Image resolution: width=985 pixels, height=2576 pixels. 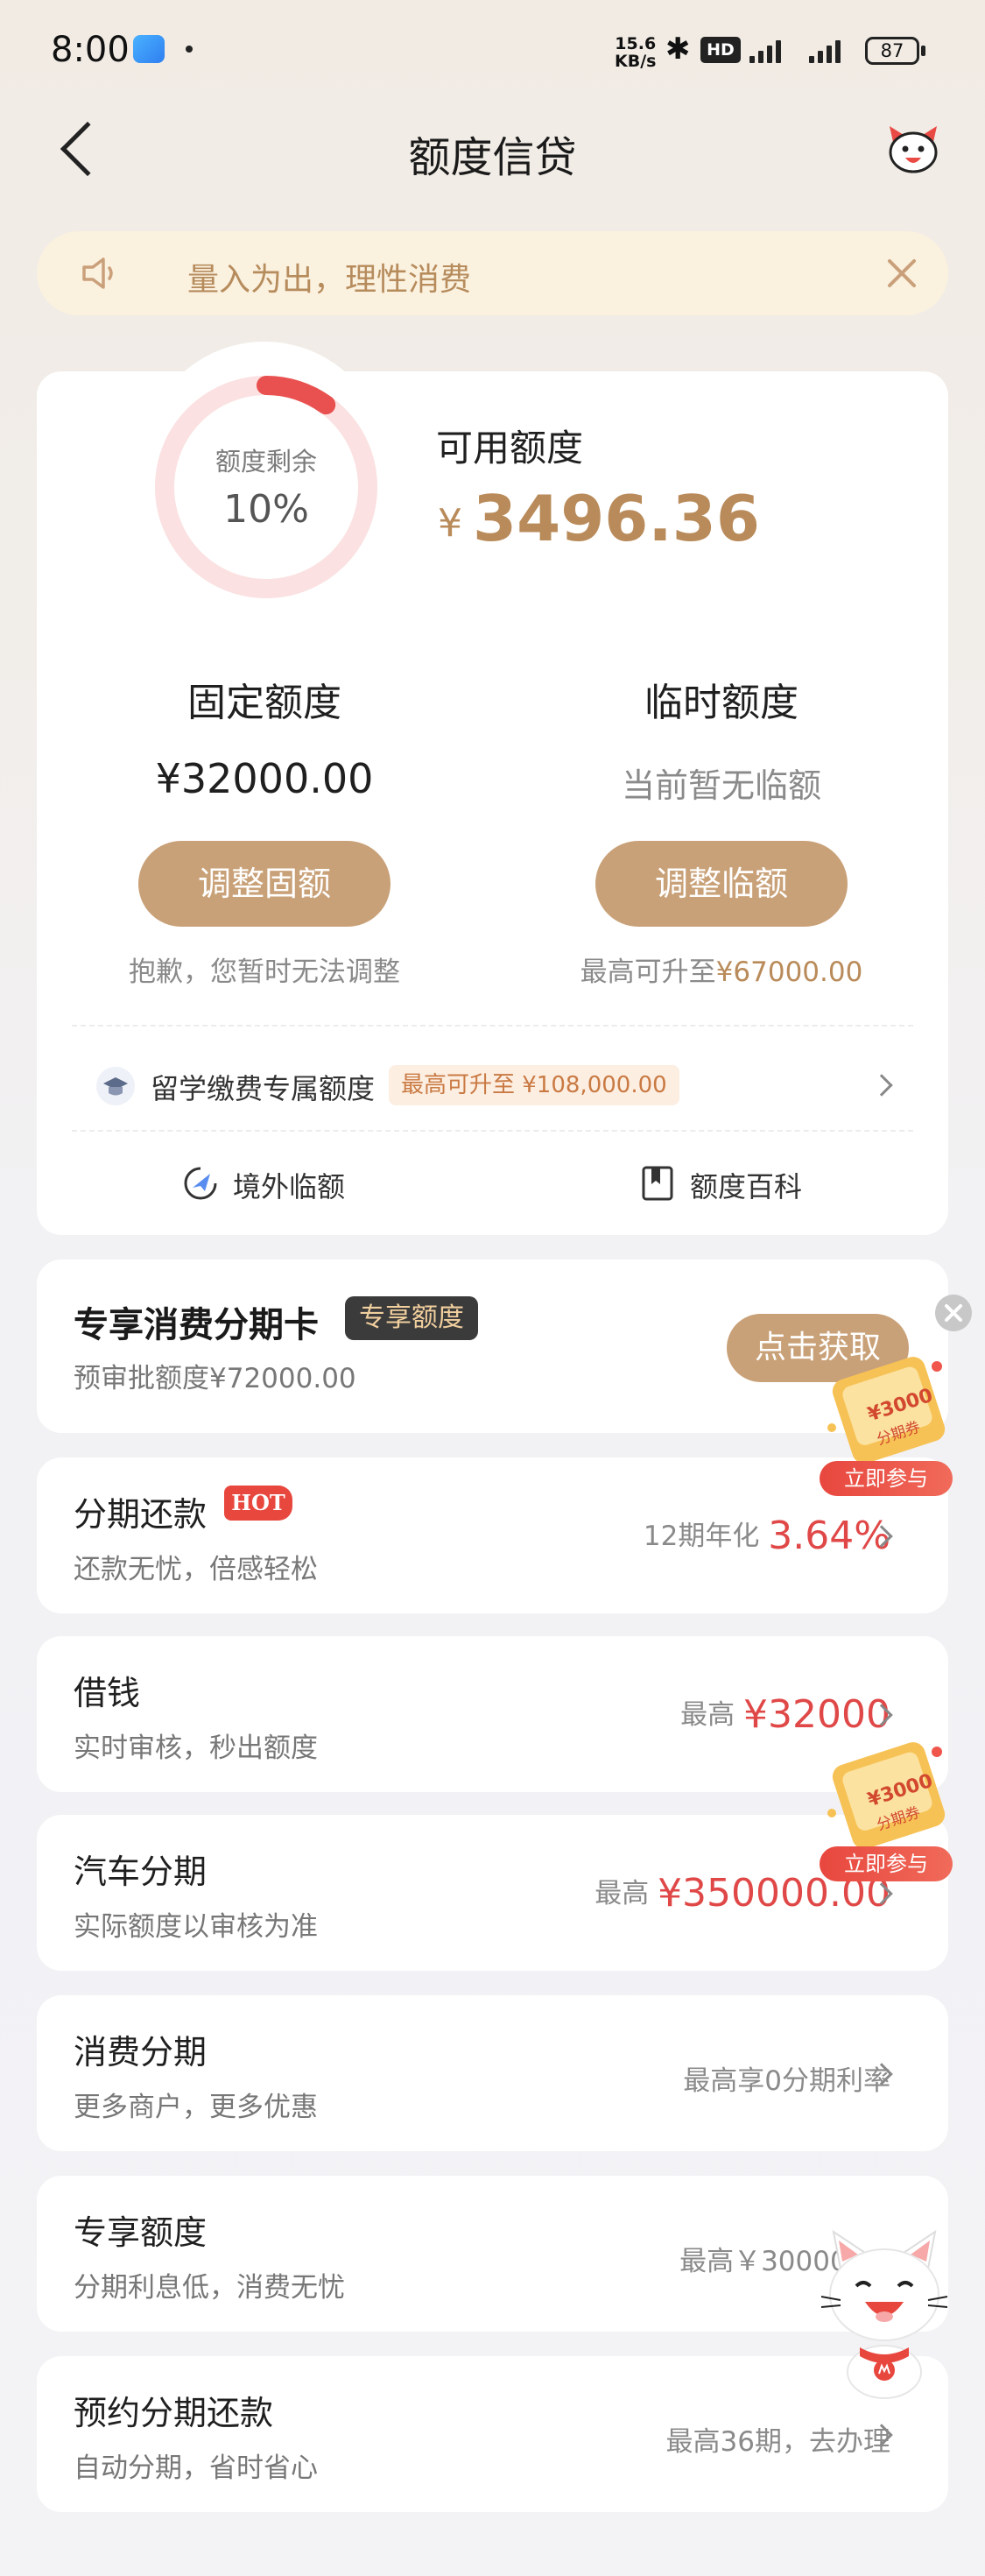 I want to click on speaker-icon, so click(x=97, y=273).